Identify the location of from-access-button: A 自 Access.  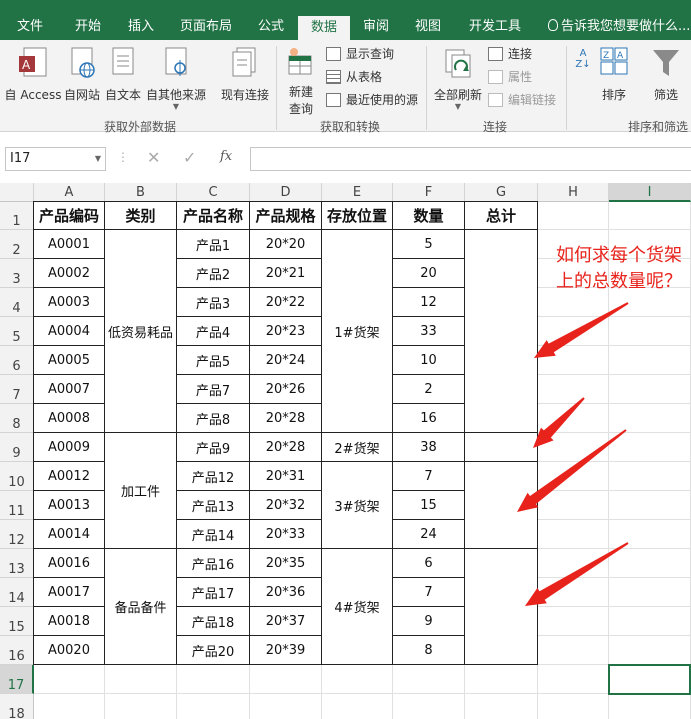
(33, 74).